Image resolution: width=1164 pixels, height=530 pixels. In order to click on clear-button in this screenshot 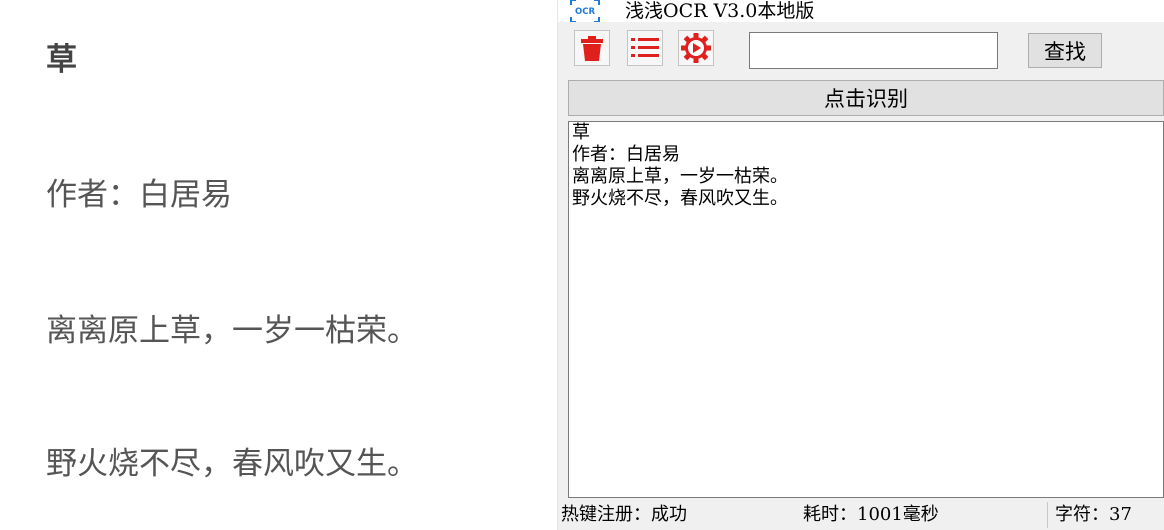, I will do `click(592, 48)`.